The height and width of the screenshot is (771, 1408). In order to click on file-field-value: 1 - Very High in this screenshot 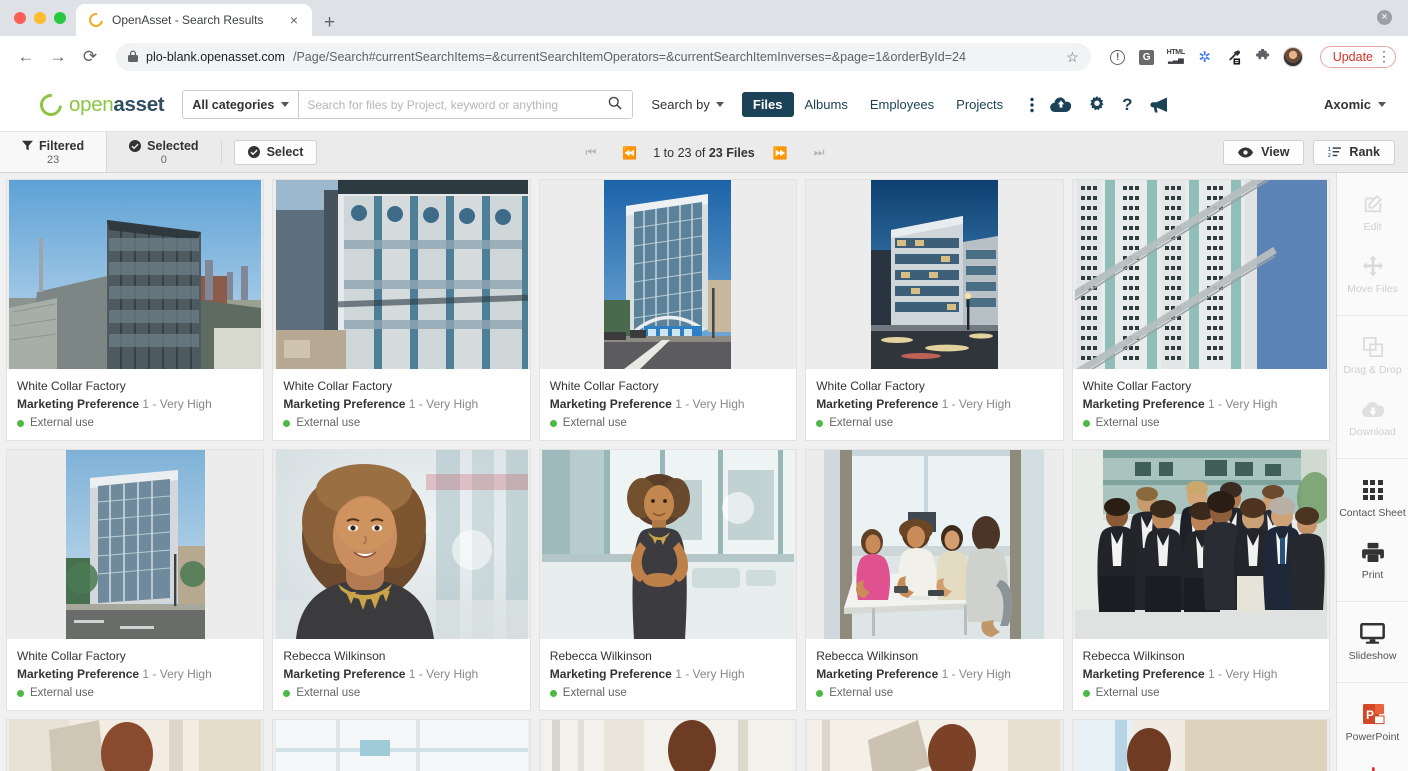, I will do `click(177, 404)`.